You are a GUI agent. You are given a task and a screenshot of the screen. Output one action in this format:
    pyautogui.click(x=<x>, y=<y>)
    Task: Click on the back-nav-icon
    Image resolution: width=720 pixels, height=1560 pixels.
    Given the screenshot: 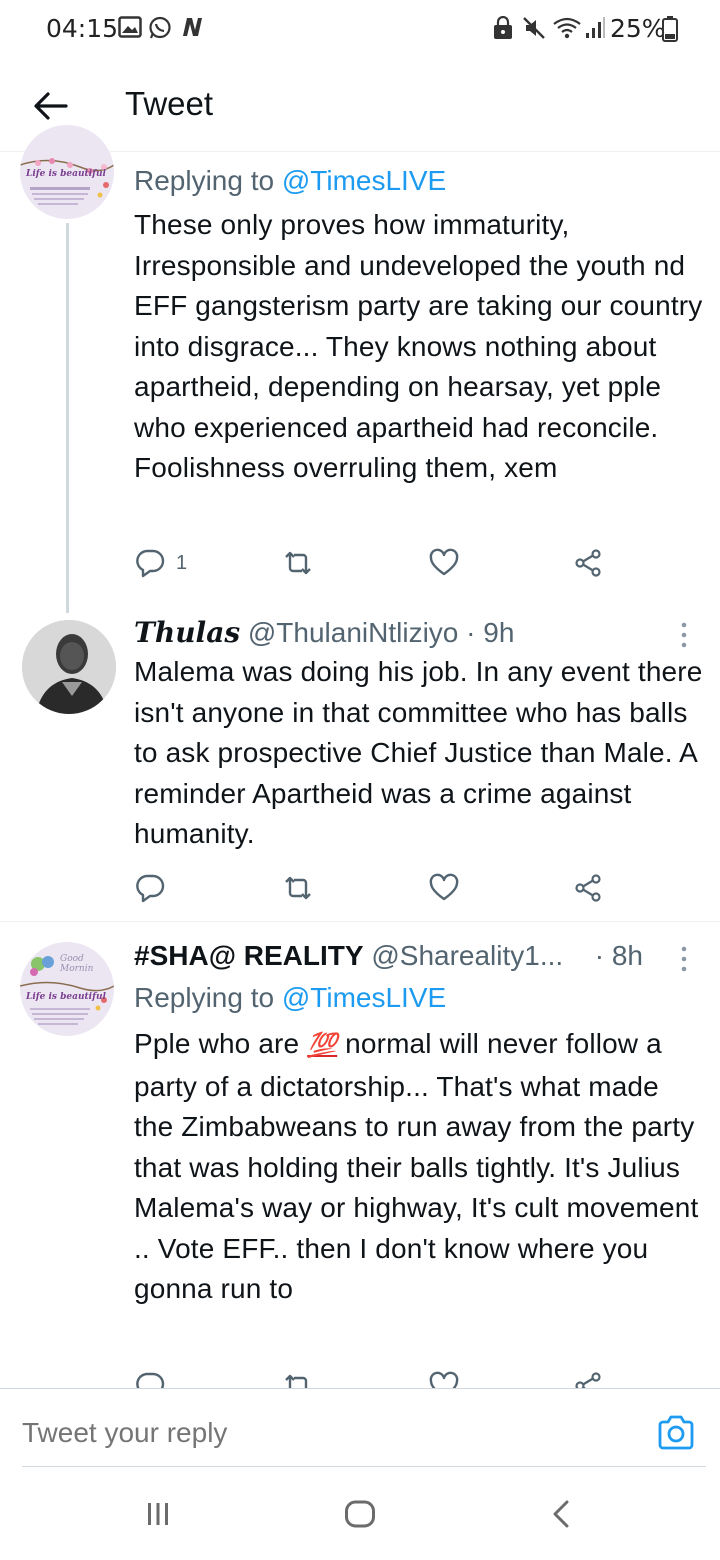 What is the action you would take?
    pyautogui.click(x=561, y=1514)
    